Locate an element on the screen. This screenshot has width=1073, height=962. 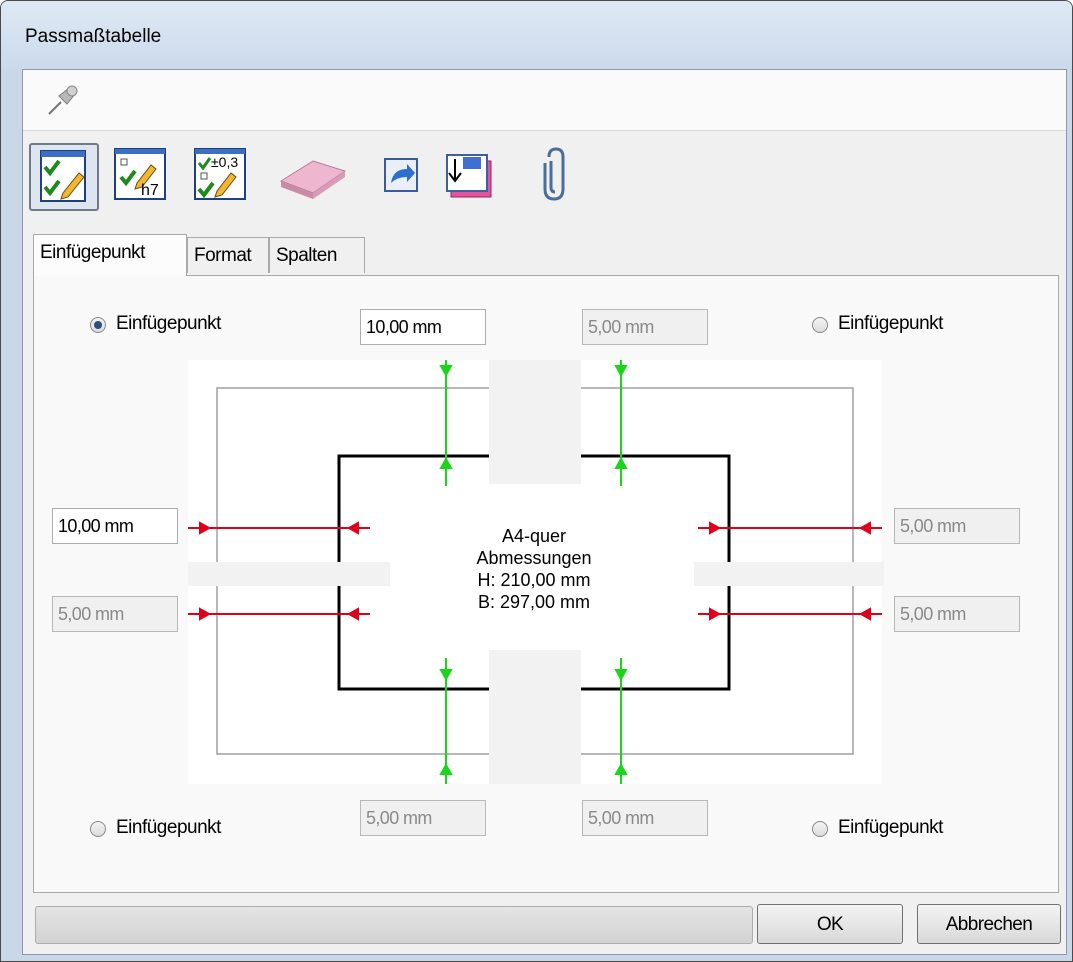
tab-spalten: Spalten is located at coordinates (317, 255).